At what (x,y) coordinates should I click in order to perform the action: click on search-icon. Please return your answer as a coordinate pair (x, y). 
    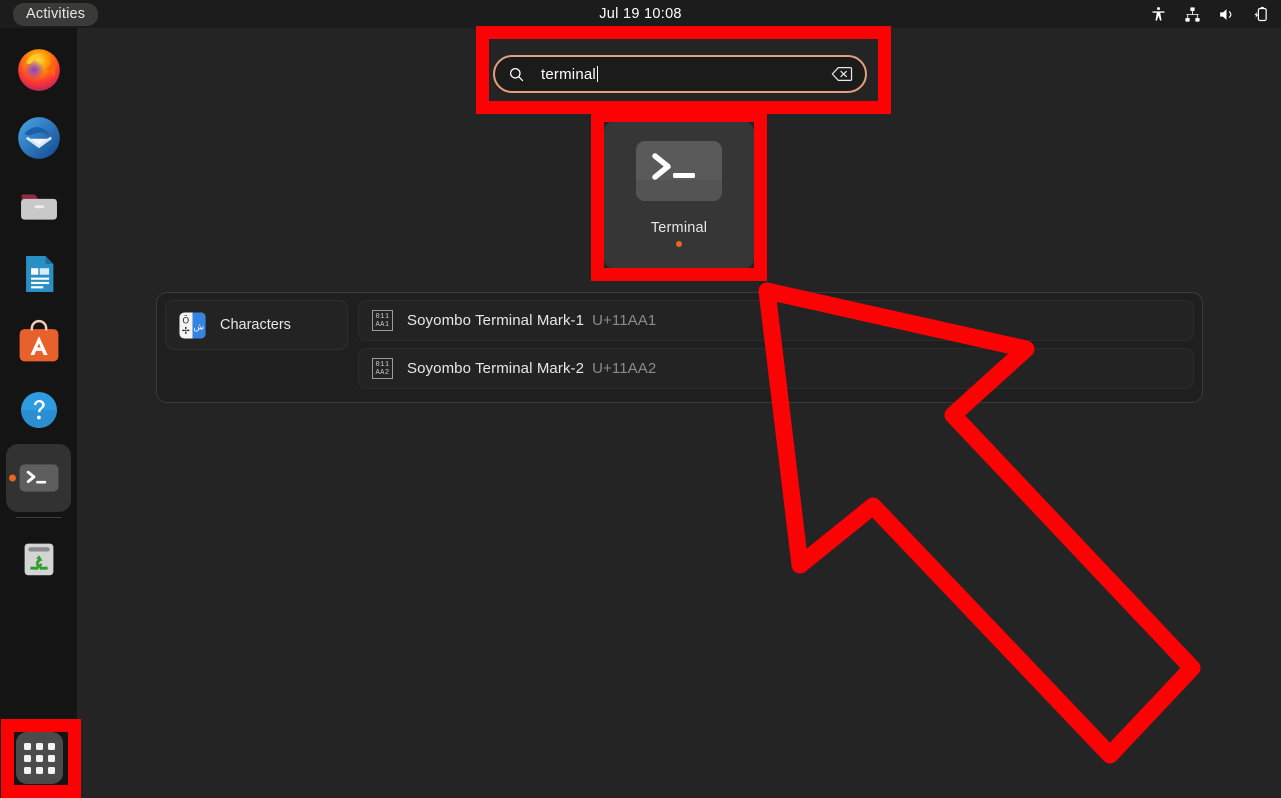
    Looking at the image, I should click on (516, 74).